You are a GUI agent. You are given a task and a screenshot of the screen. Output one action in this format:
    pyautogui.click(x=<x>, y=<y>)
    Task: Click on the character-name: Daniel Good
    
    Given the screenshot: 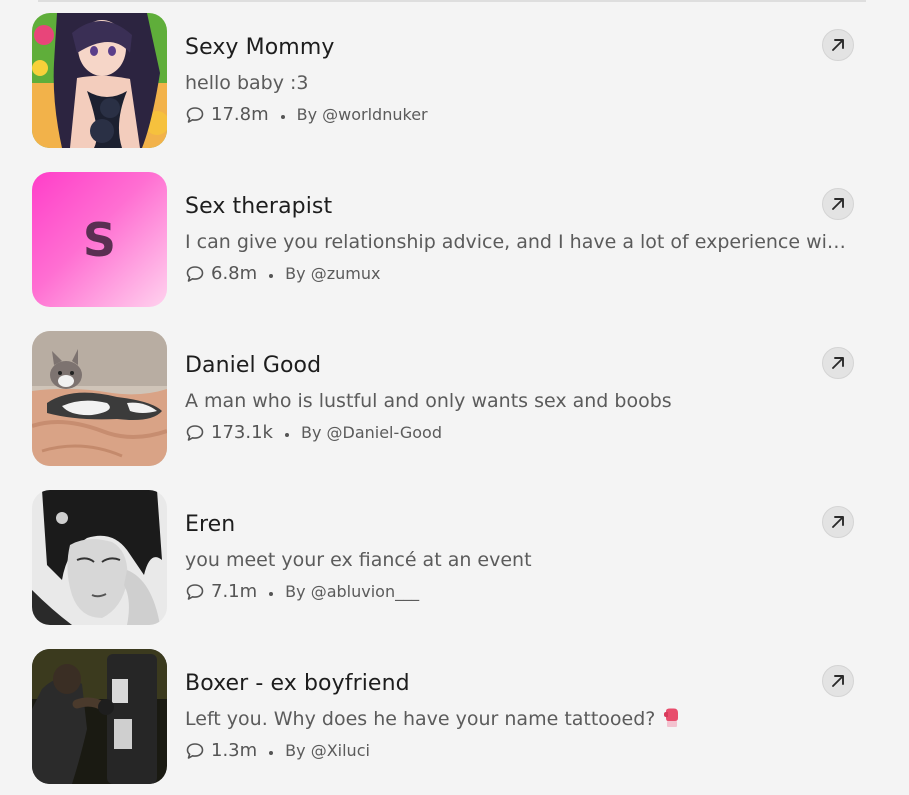 What is the action you would take?
    pyautogui.click(x=253, y=365)
    